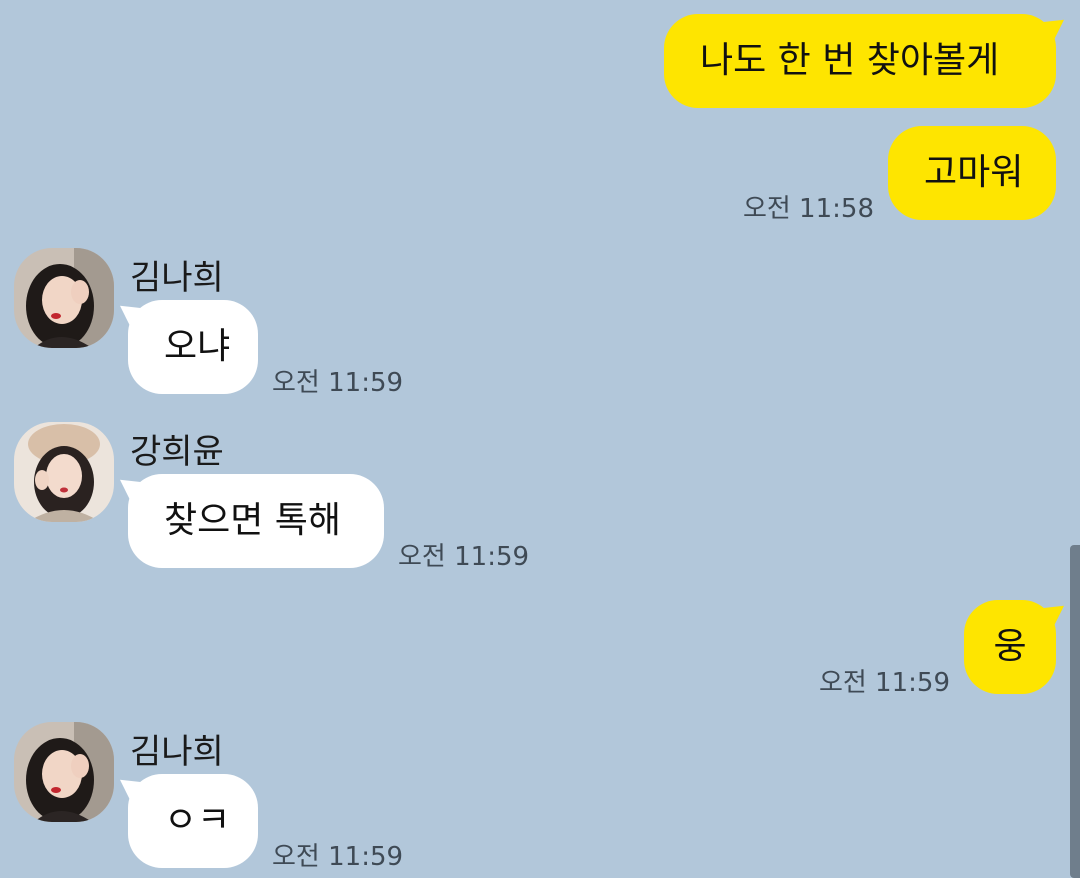 The width and height of the screenshot is (1080, 878). I want to click on message-text: 오냐, so click(197, 346).